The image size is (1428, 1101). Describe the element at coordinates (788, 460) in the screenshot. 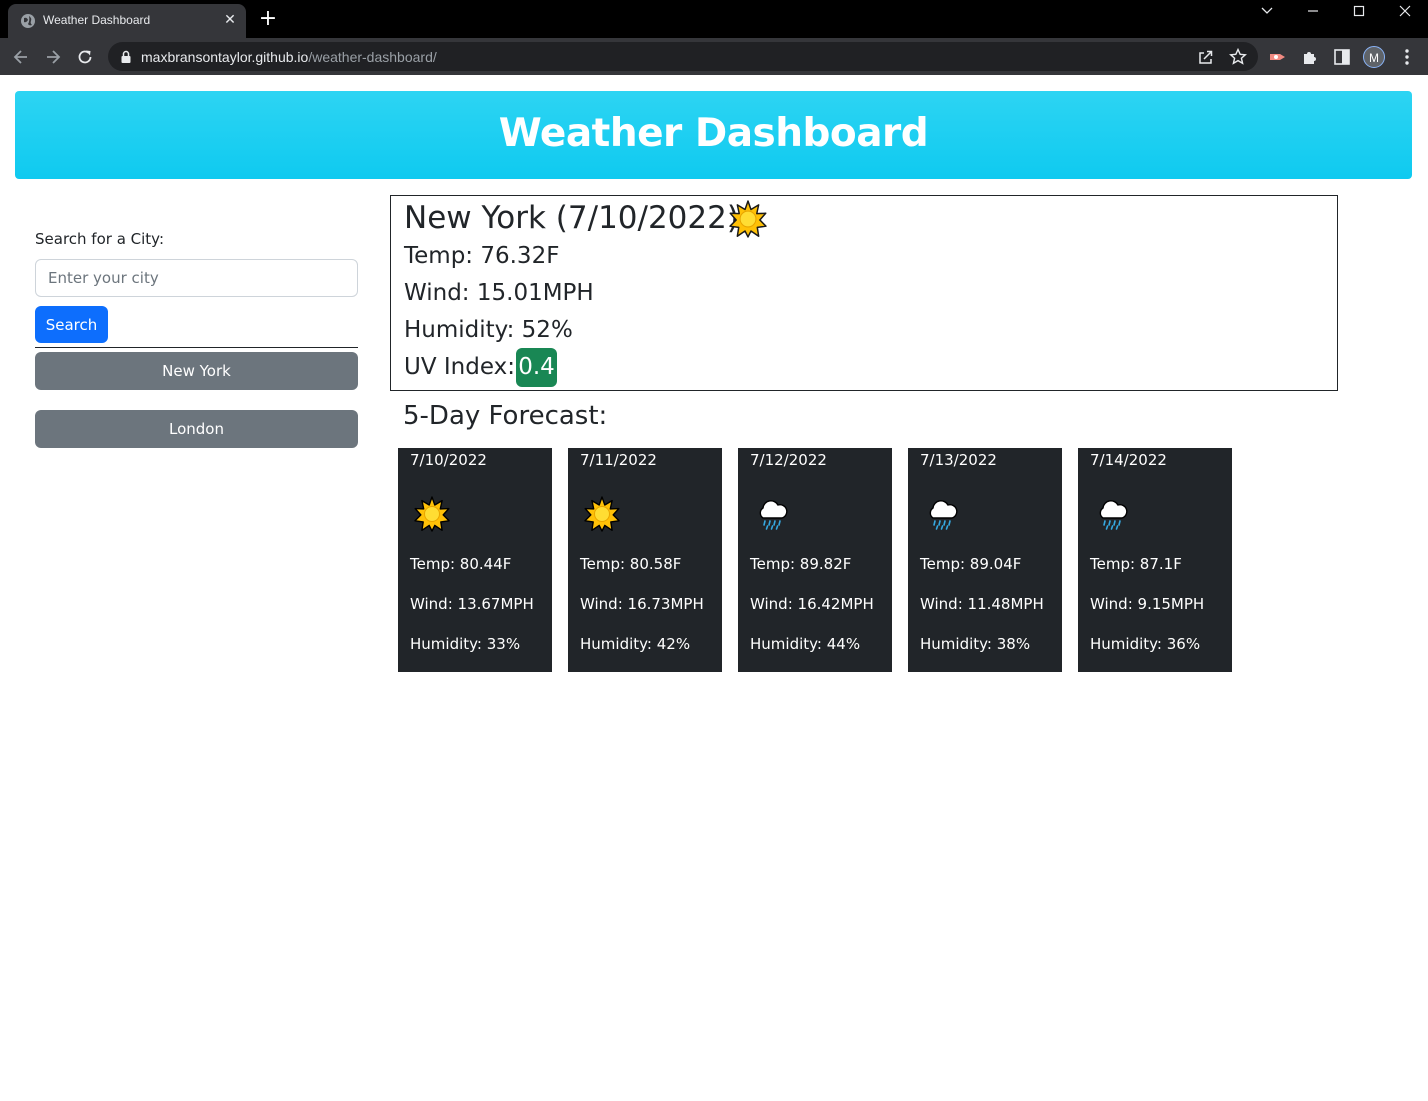

I see `forecast-date: 7/12/2022` at that location.